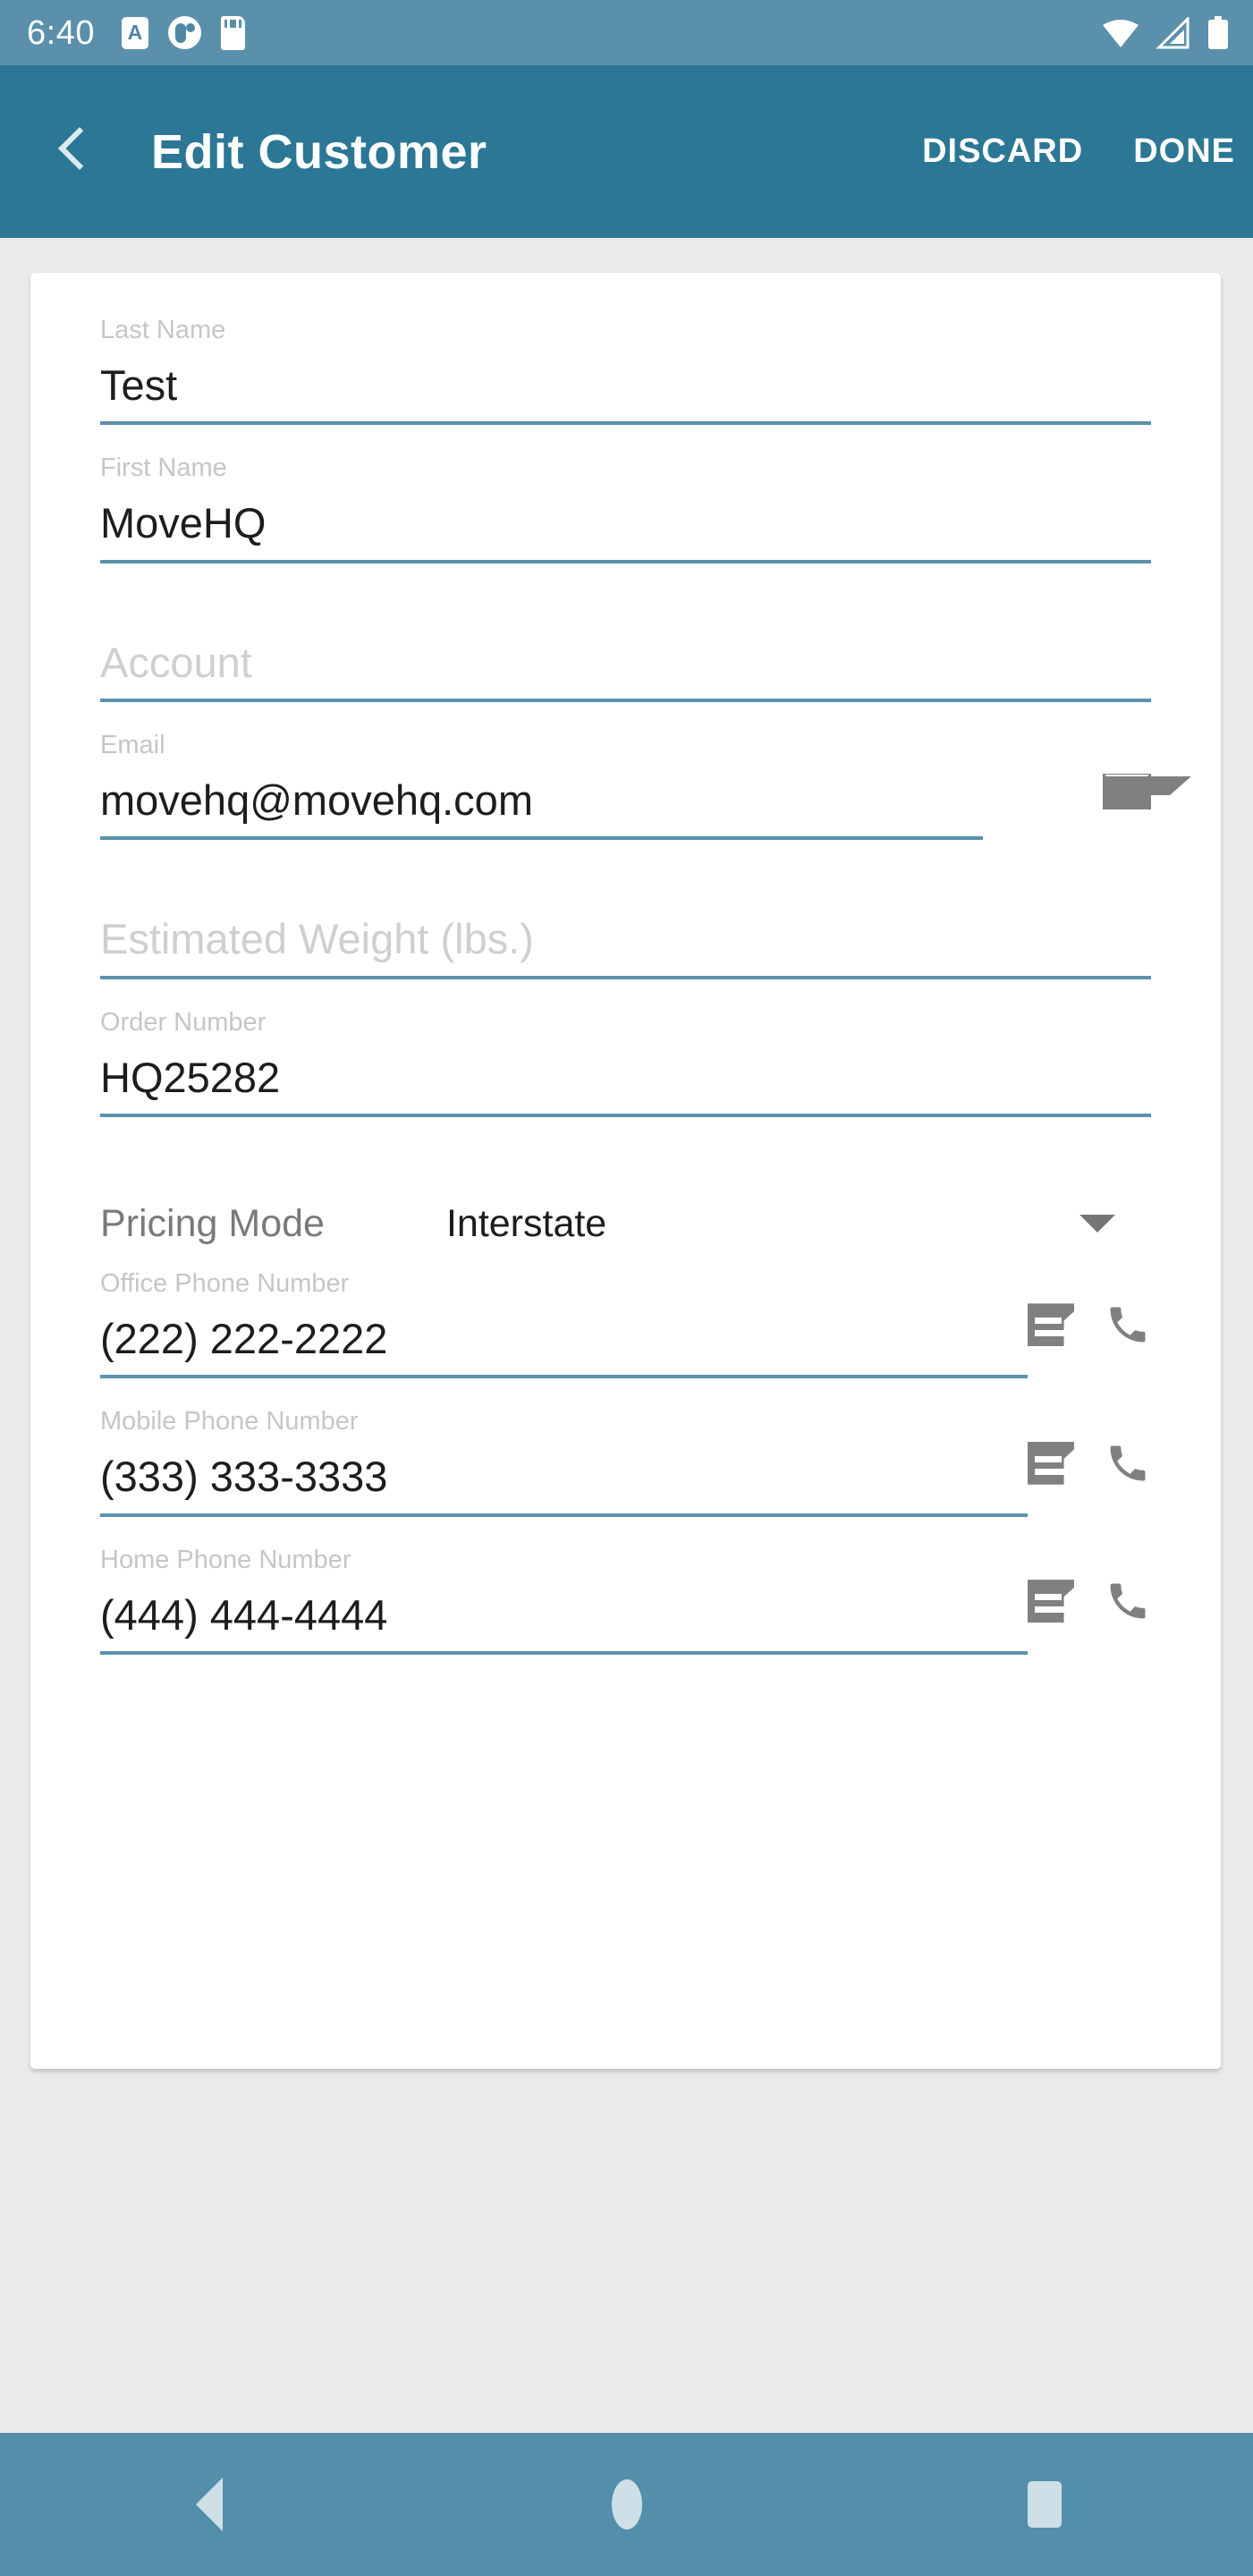 The width and height of the screenshot is (1253, 2576). I want to click on nav-back-icon, so click(209, 2504).